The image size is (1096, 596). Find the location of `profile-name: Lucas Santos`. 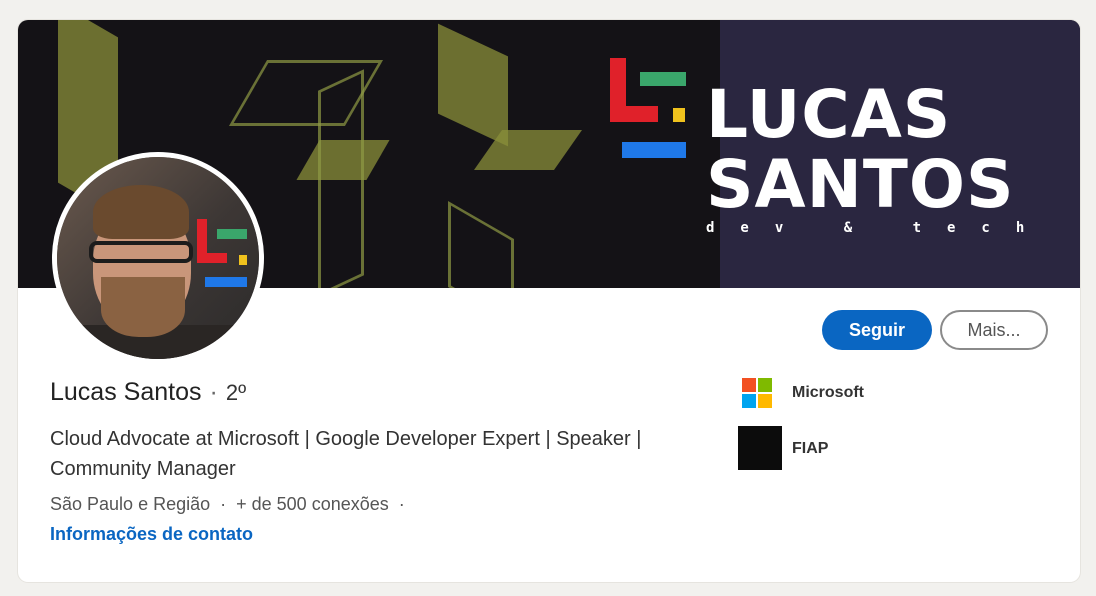

profile-name: Lucas Santos is located at coordinates (126, 392).